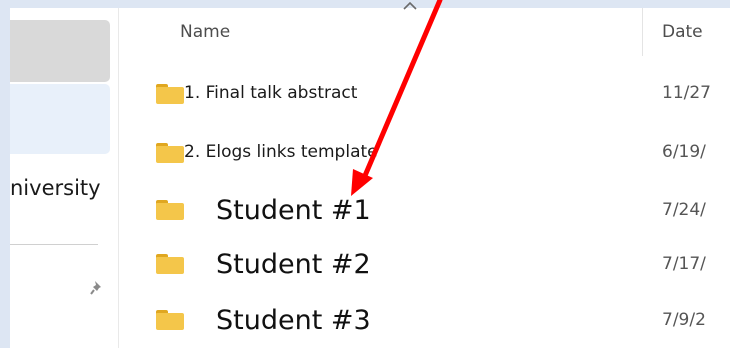  I want to click on nav-item-hovered, so click(60, 51).